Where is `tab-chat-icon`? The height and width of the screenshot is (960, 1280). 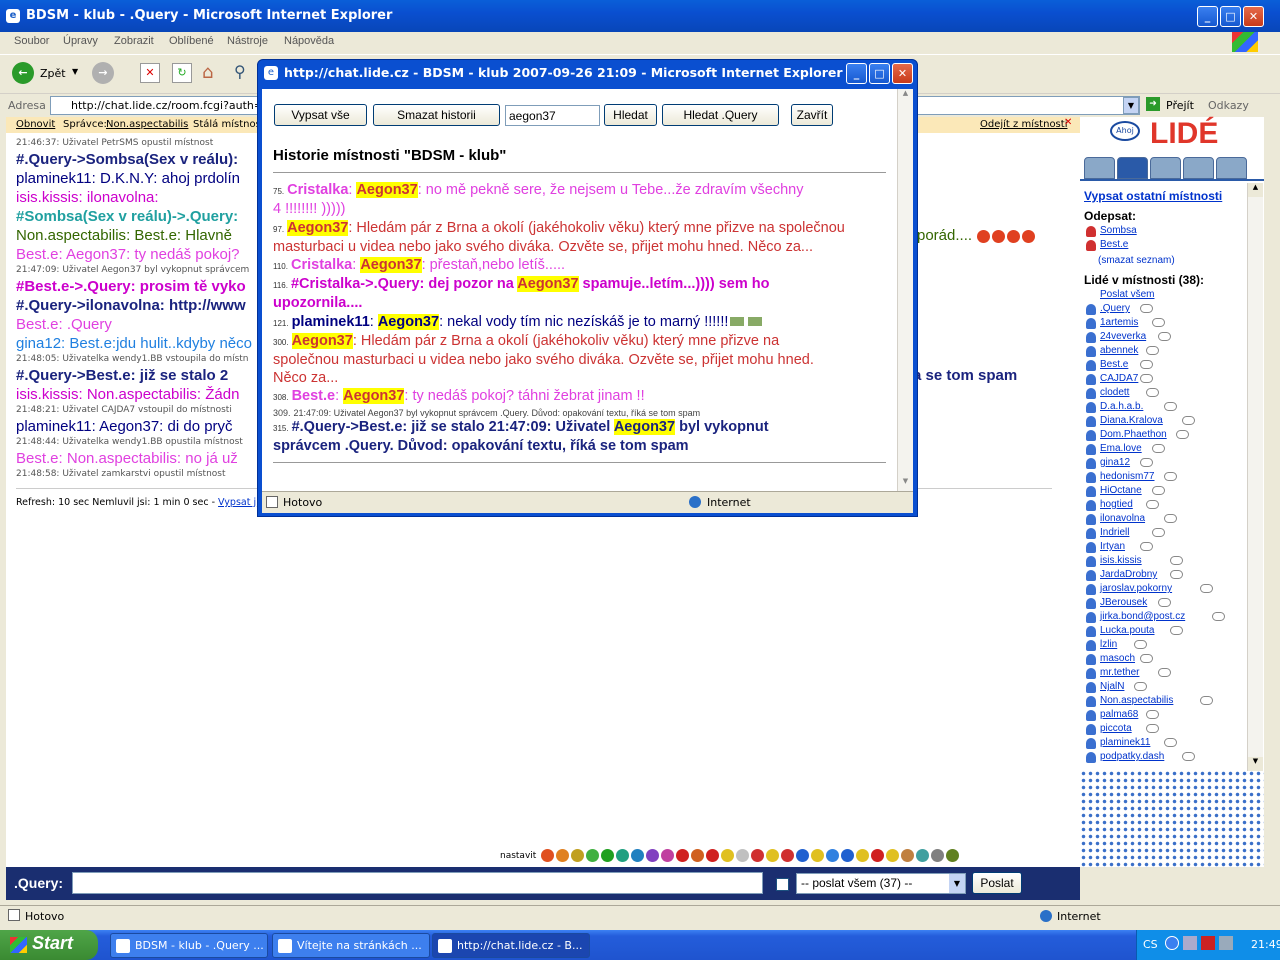
tab-chat-icon is located at coordinates (1231, 168).